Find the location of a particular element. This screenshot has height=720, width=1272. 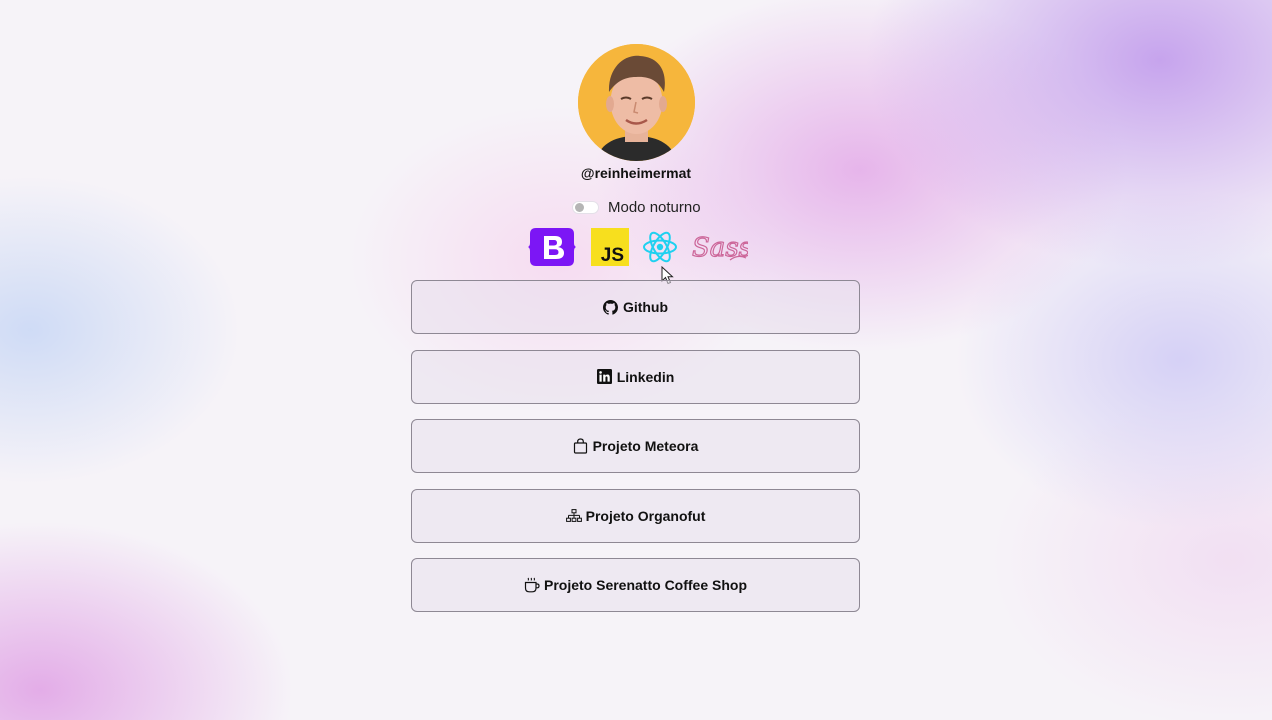

github-icon is located at coordinates (611, 307).